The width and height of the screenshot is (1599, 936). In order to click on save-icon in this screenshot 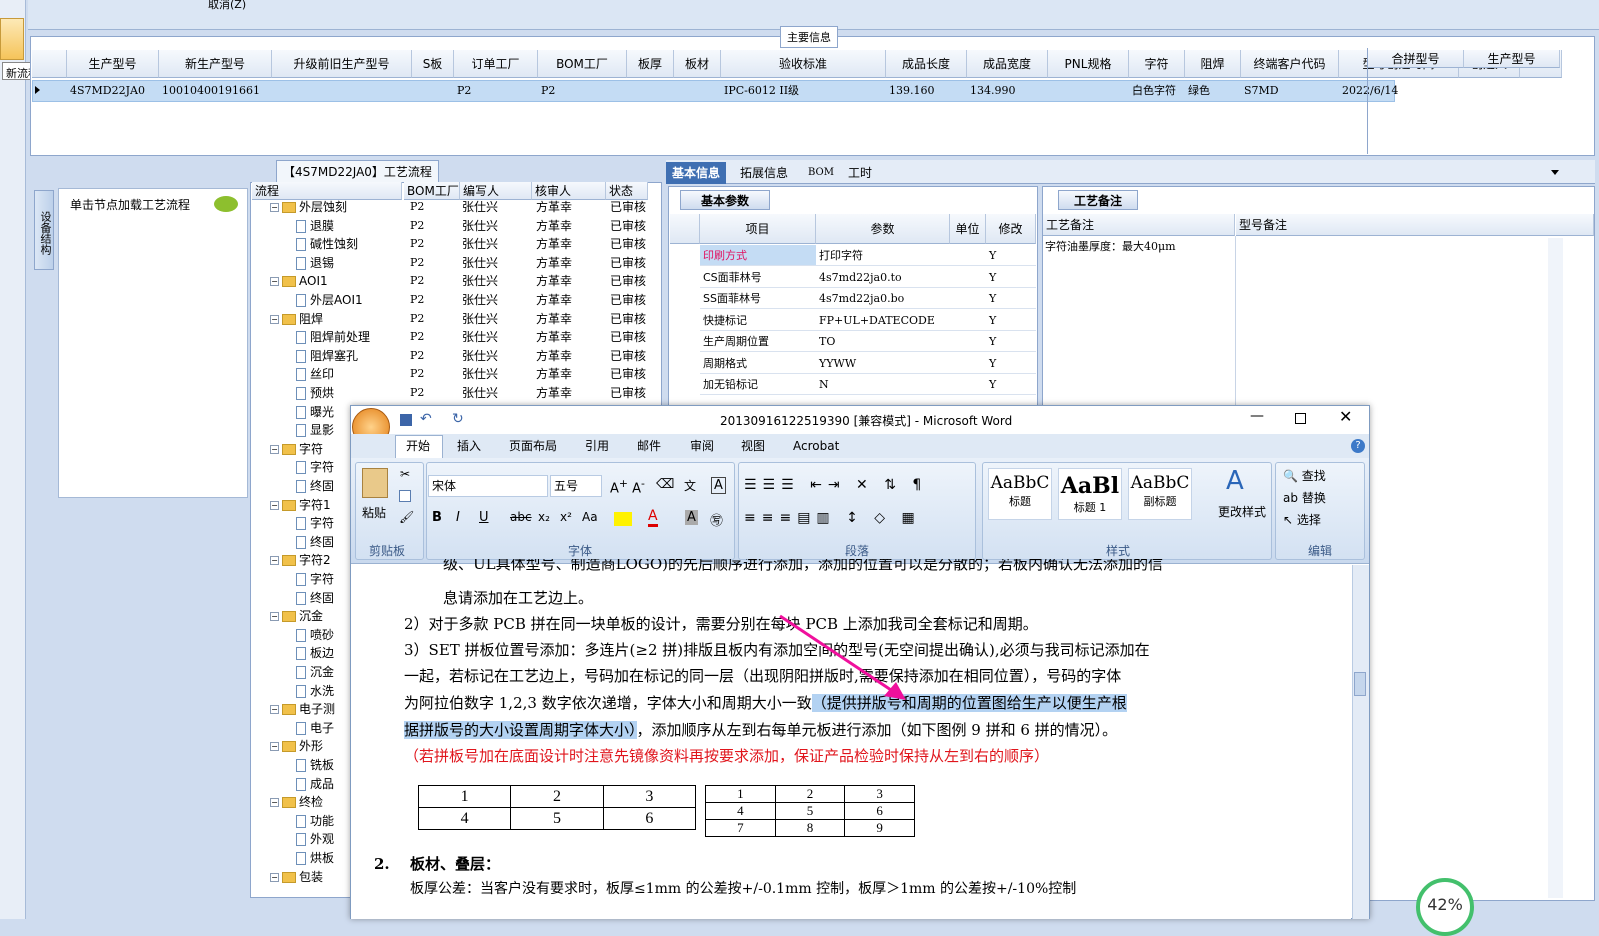, I will do `click(406, 420)`.